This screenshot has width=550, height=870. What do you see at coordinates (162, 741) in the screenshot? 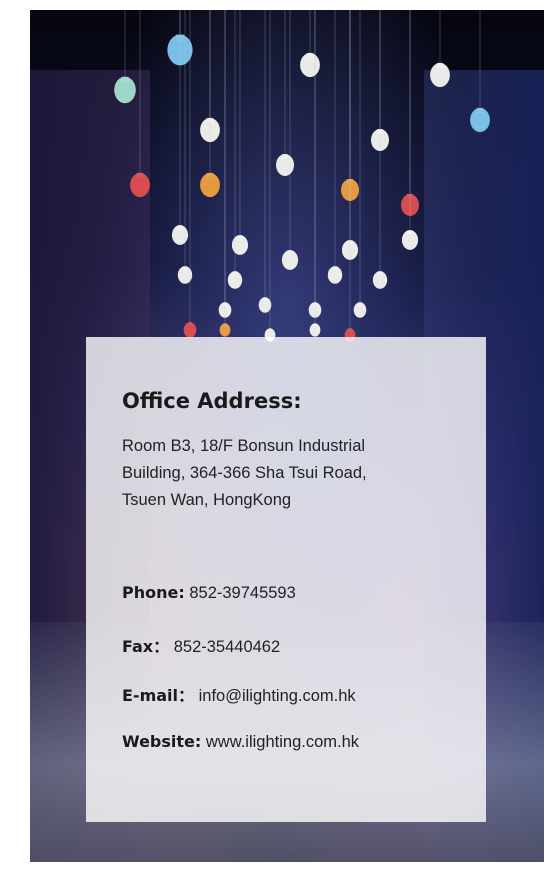
I see `website-label: Website:` at bounding box center [162, 741].